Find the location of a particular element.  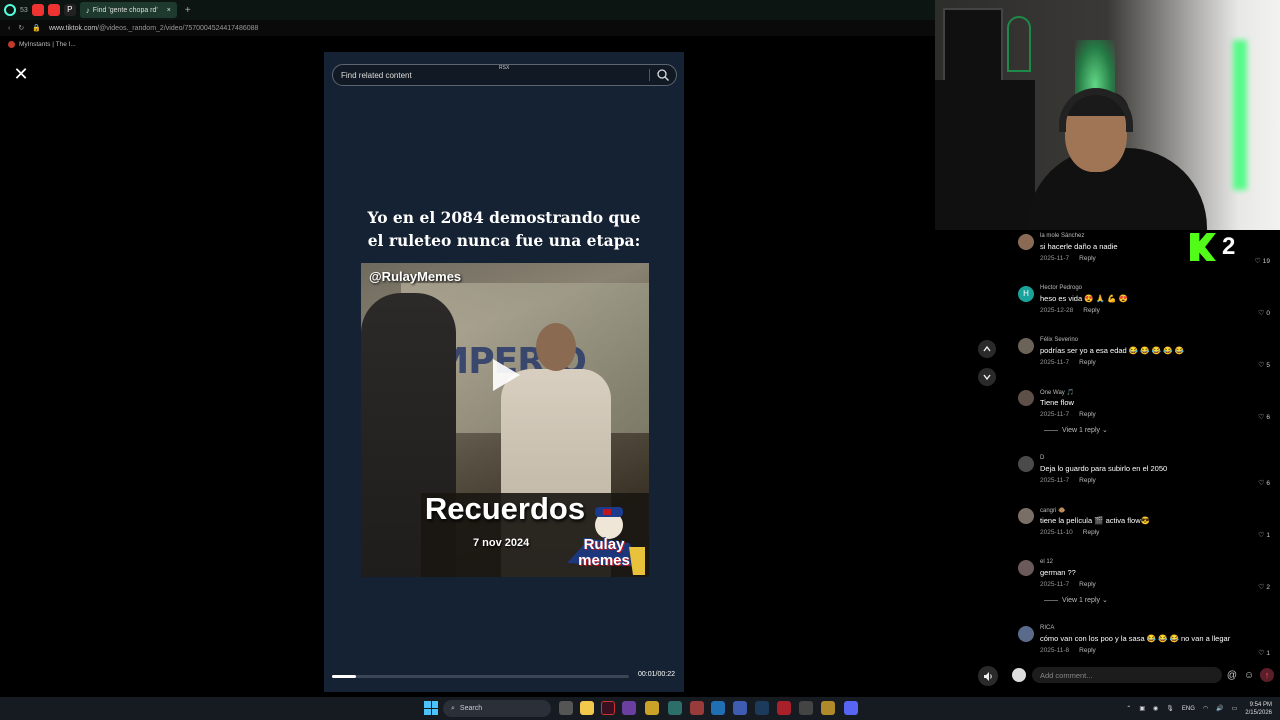

video-time: 00:01/00:22 is located at coordinates (656, 674).